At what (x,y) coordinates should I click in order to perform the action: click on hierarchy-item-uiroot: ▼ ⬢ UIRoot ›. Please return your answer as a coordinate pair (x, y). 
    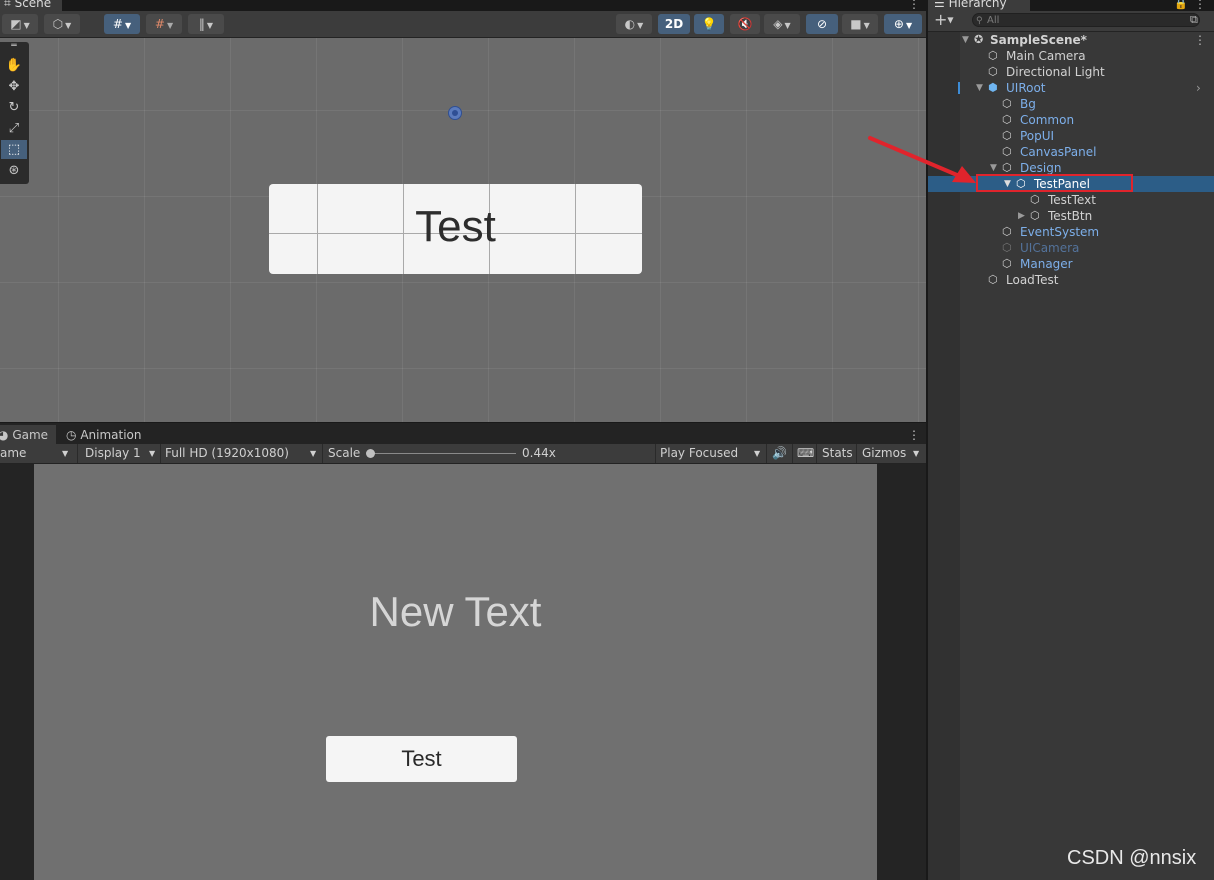
    Looking at the image, I should click on (1086, 88).